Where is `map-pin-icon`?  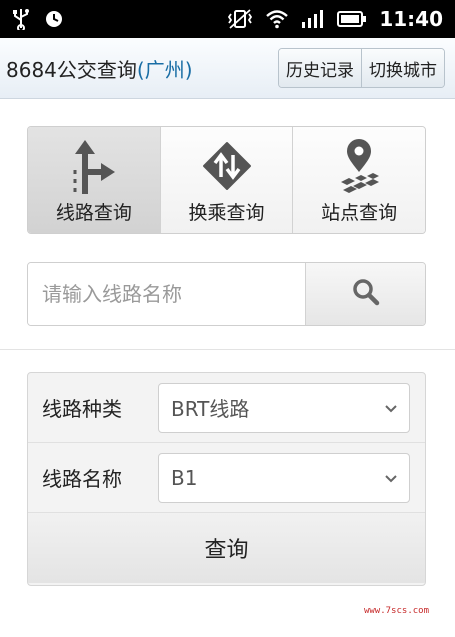
map-pin-icon is located at coordinates (359, 166).